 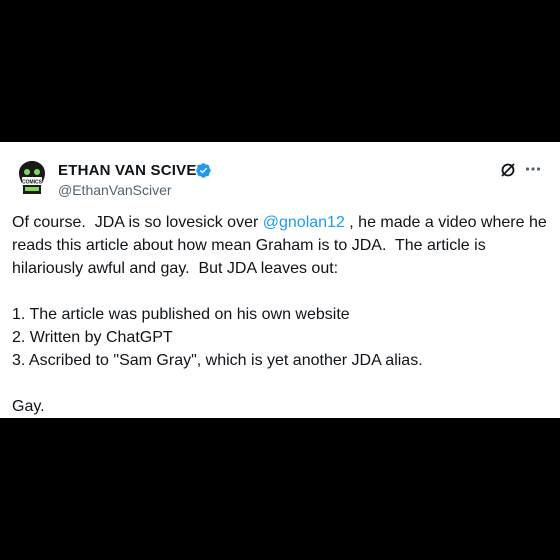 I want to click on avatar-text: COMICS, so click(x=32, y=183).